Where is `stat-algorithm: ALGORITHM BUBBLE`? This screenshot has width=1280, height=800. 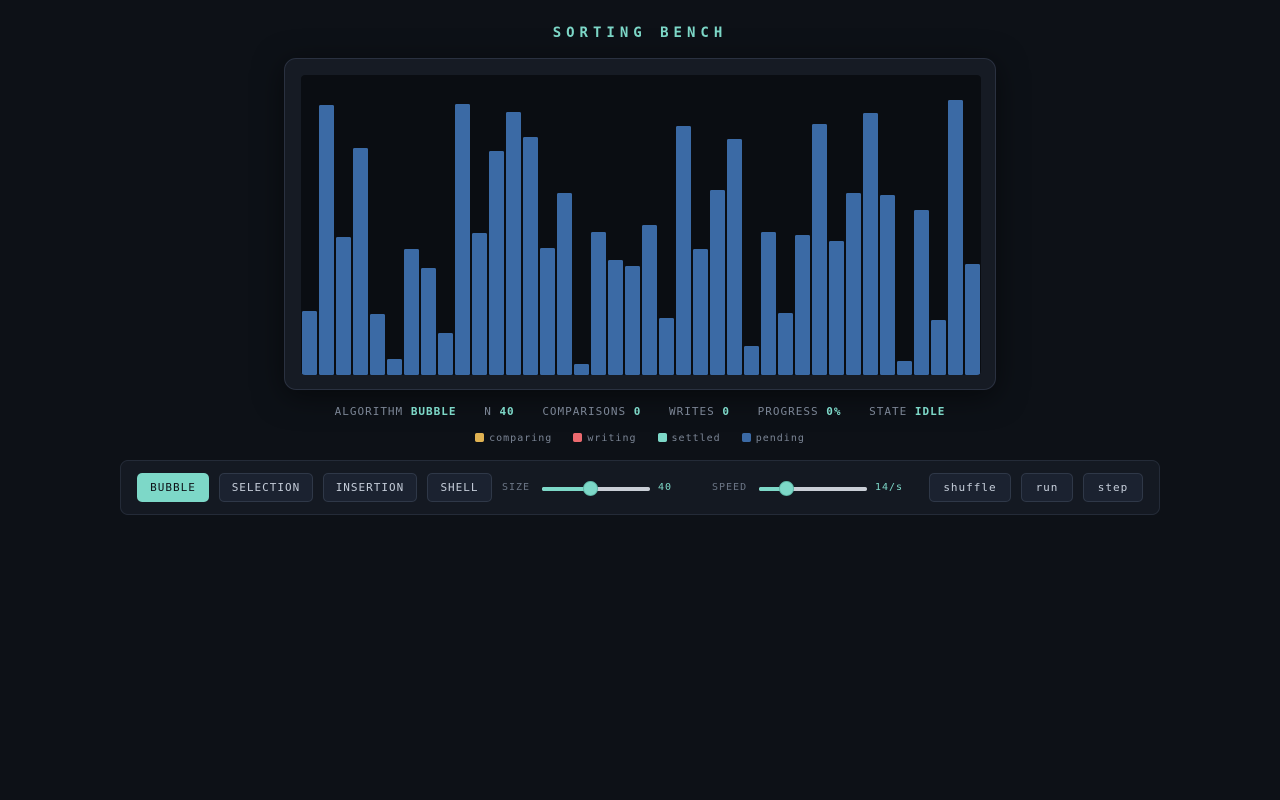 stat-algorithm: ALGORITHM BUBBLE is located at coordinates (396, 411).